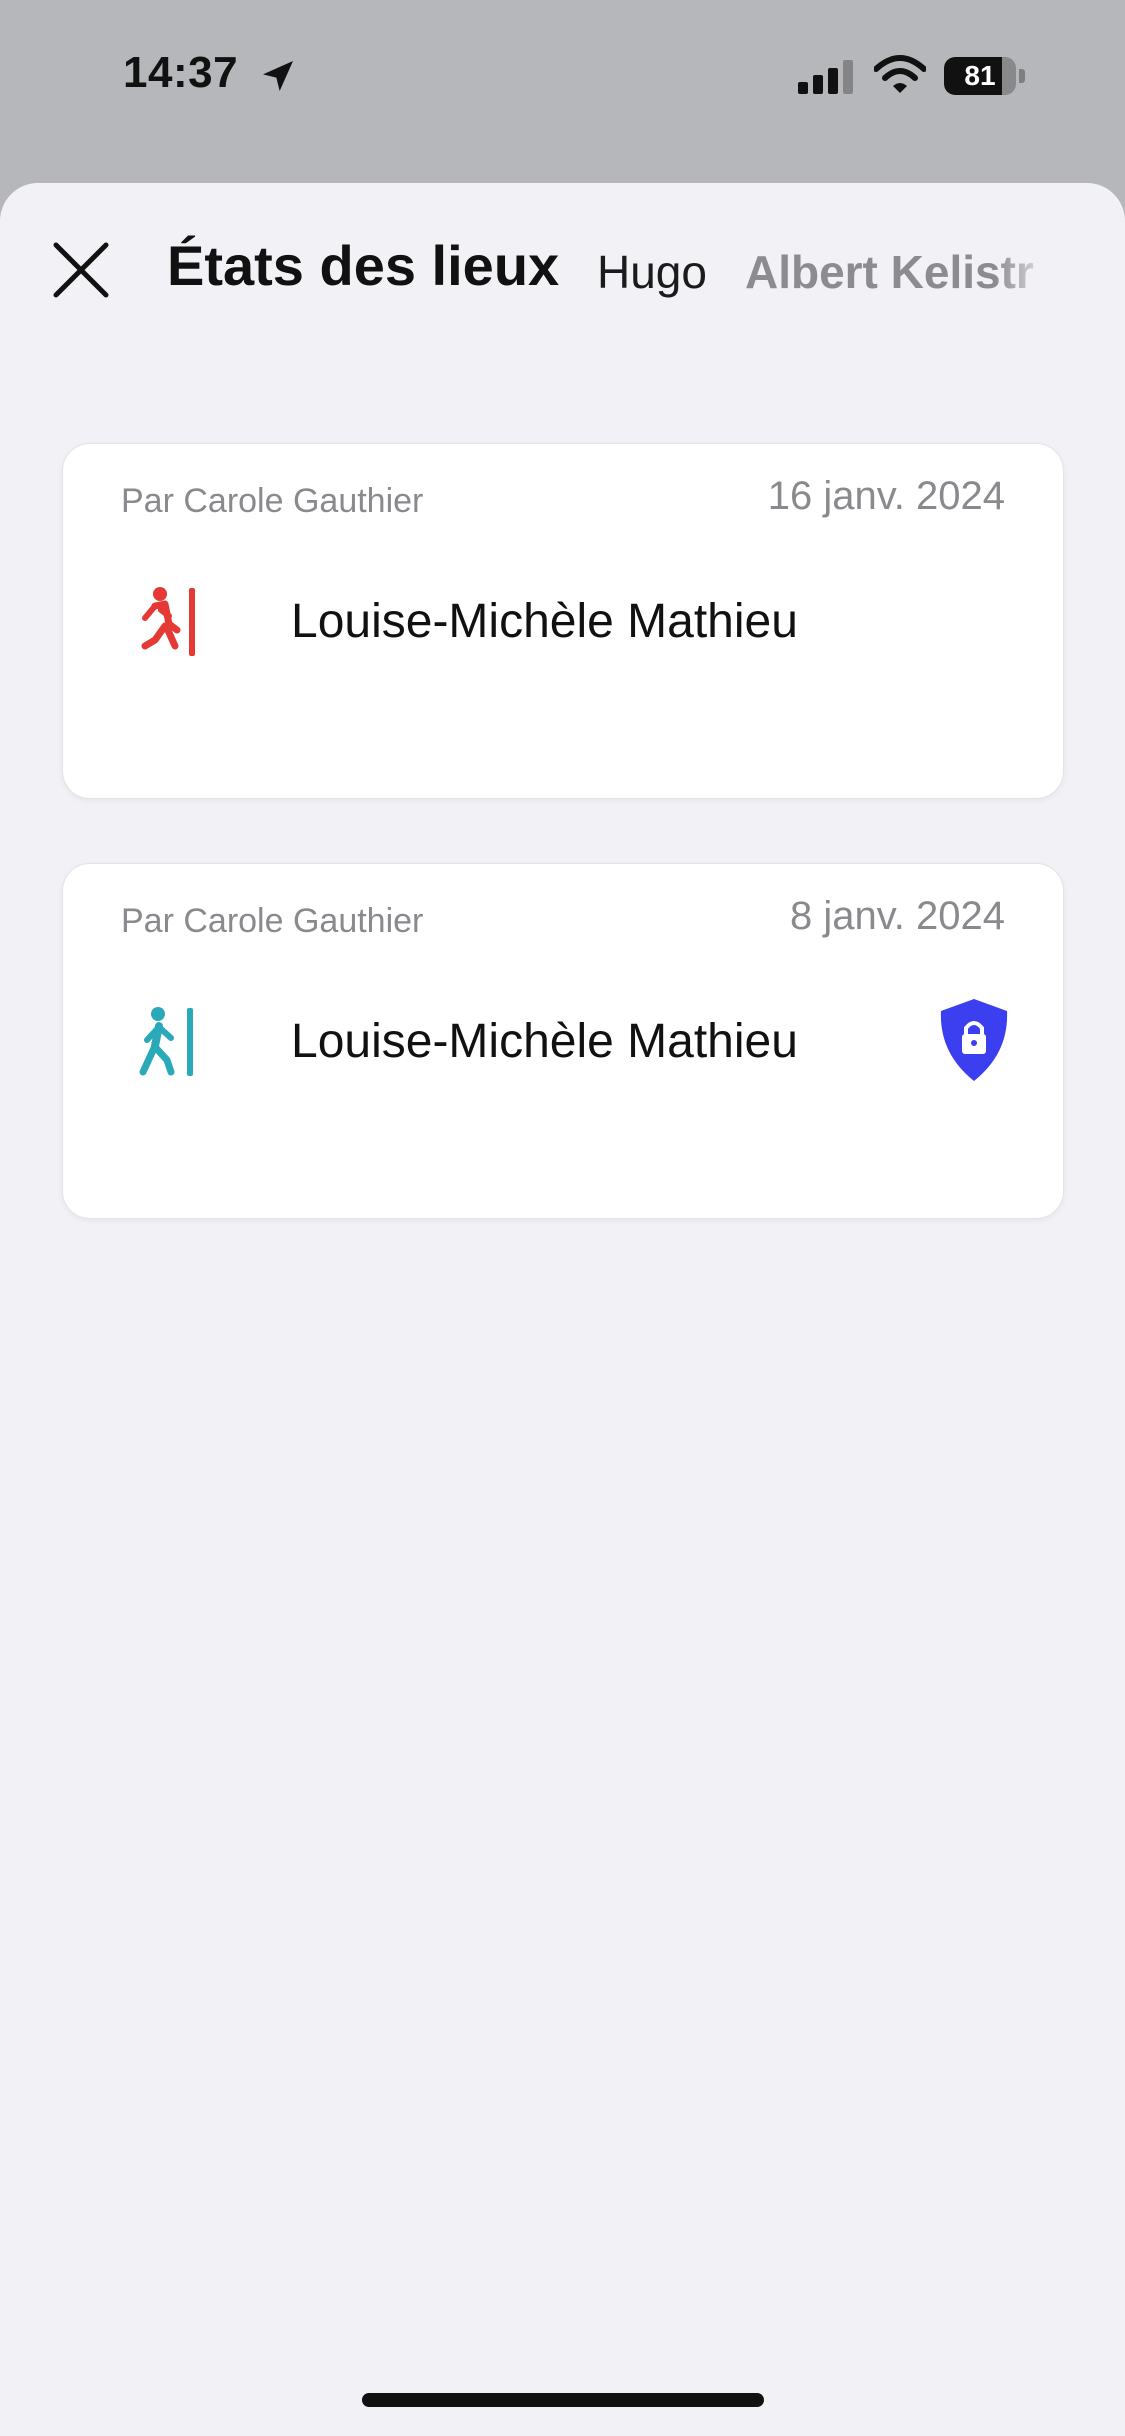  What do you see at coordinates (166, 1041) in the screenshot?
I see `walk-in-icon` at bounding box center [166, 1041].